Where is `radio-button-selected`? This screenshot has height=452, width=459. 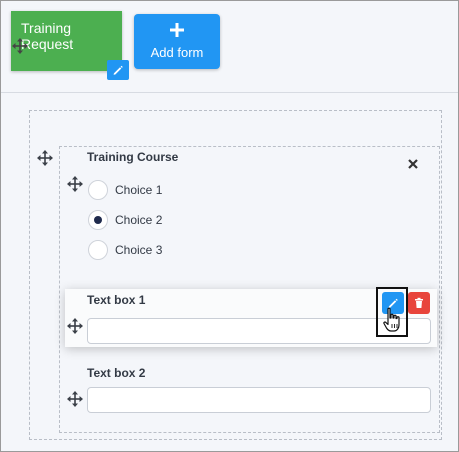 radio-button-selected is located at coordinates (98, 220).